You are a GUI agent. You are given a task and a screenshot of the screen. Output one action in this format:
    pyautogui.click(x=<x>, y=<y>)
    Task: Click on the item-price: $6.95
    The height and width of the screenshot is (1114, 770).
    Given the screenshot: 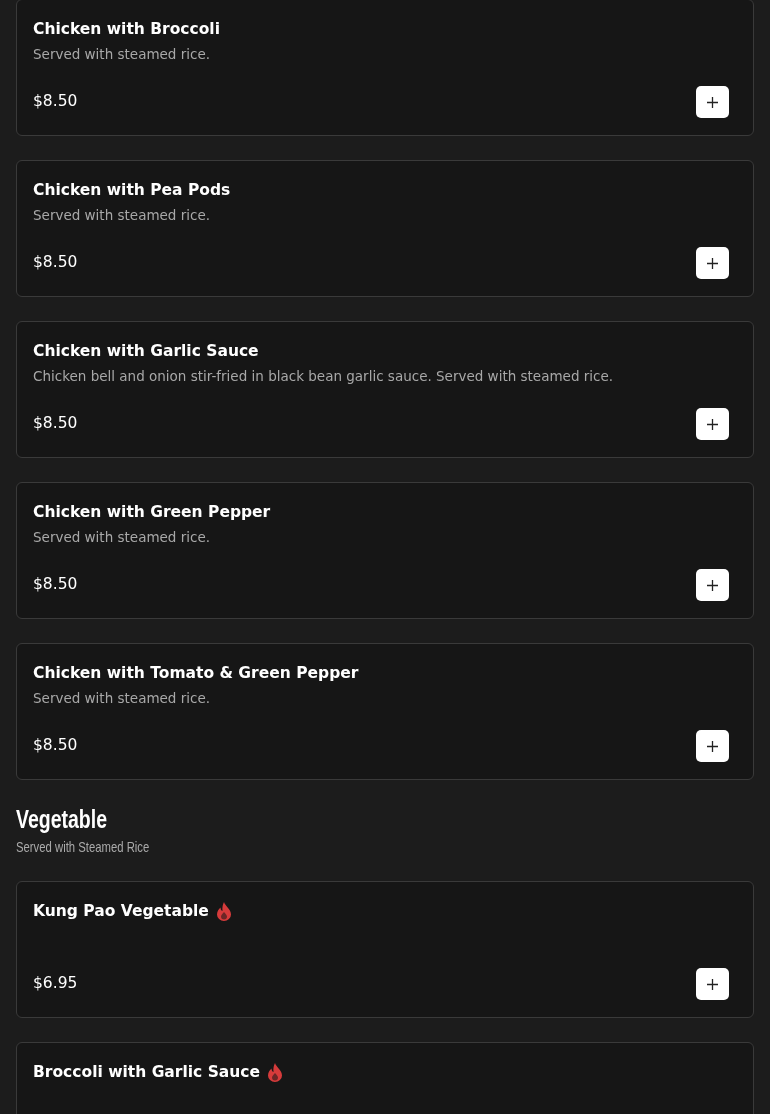 What is the action you would take?
    pyautogui.click(x=55, y=984)
    